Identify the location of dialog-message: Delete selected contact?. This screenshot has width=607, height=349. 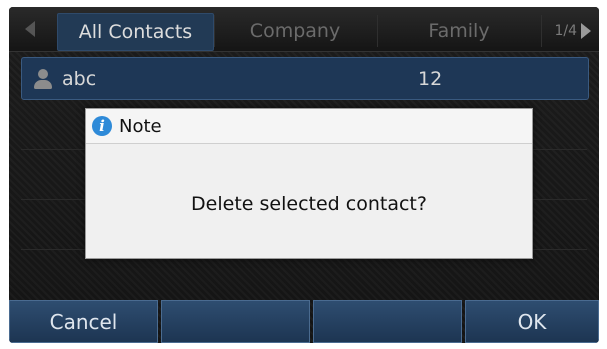
(309, 204).